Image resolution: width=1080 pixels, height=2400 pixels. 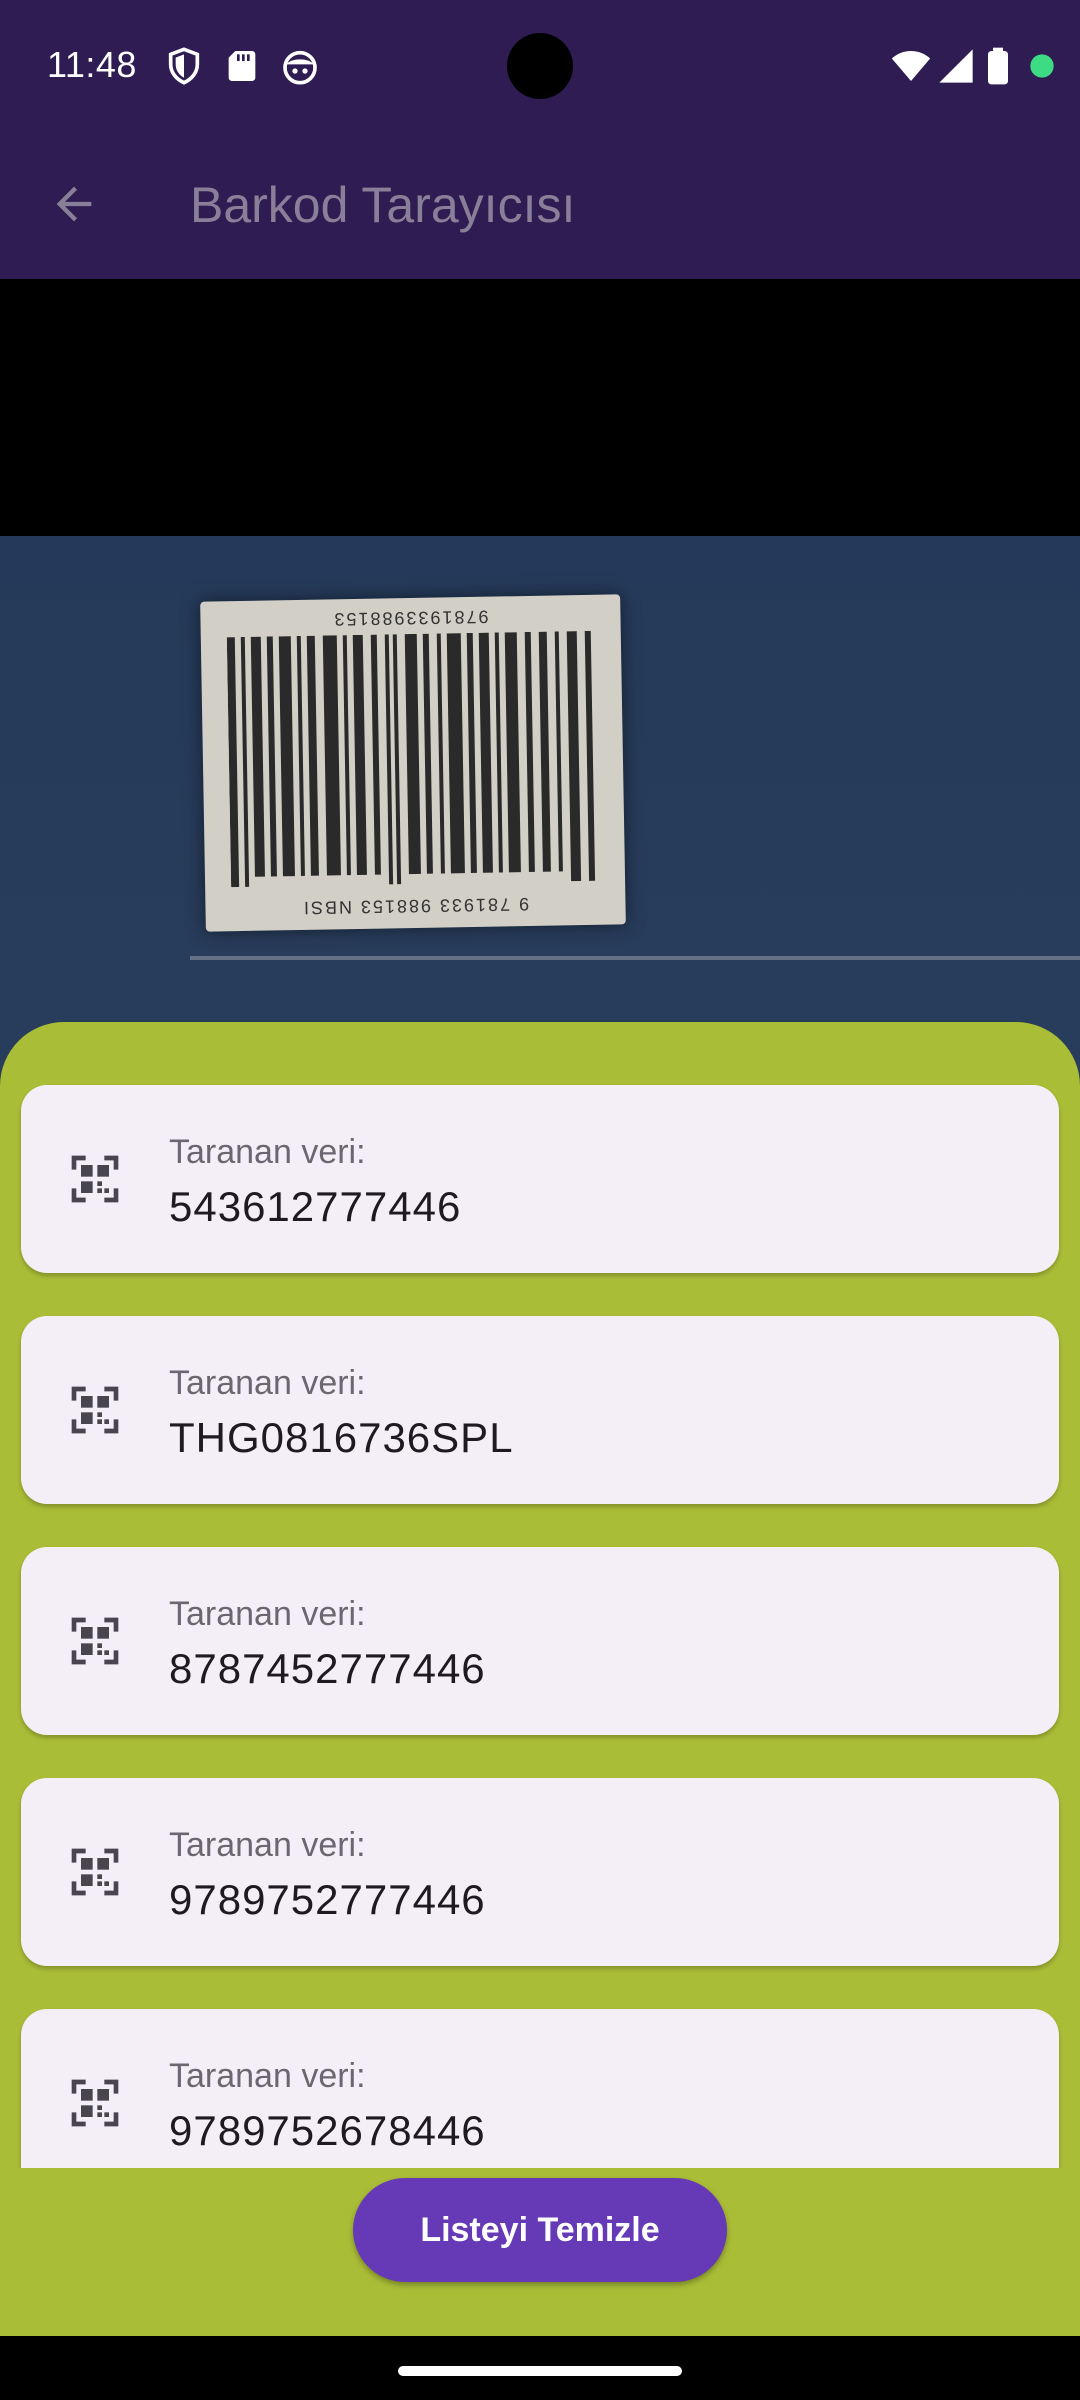 I want to click on barcode-bars-icon, so click(x=411, y=759).